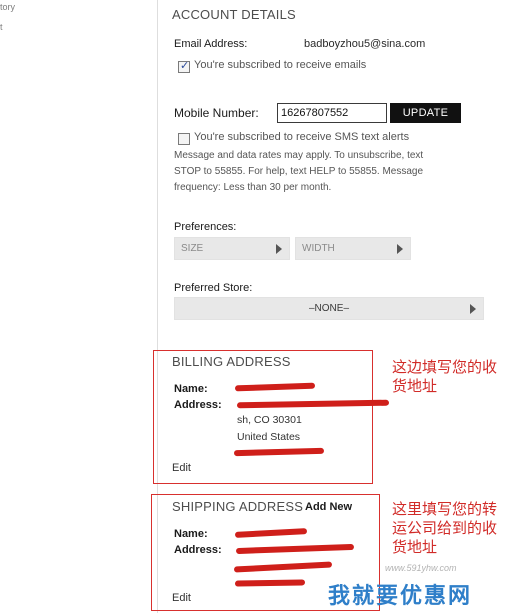 Image resolution: width=524 pixels, height=613 pixels. I want to click on email-label: Email Address:, so click(211, 44).